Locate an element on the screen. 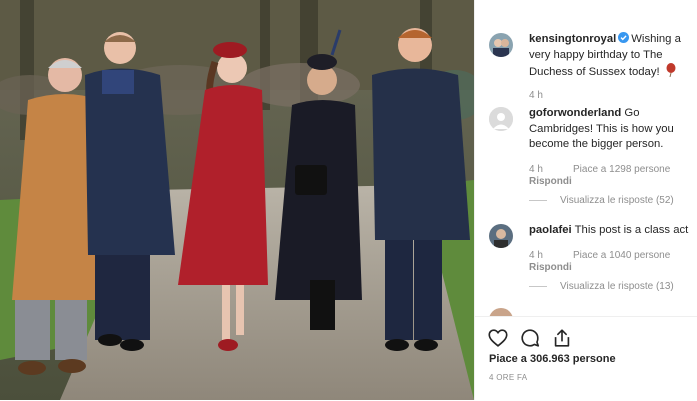  author-username: kensingtonroyal is located at coordinates (572, 39).